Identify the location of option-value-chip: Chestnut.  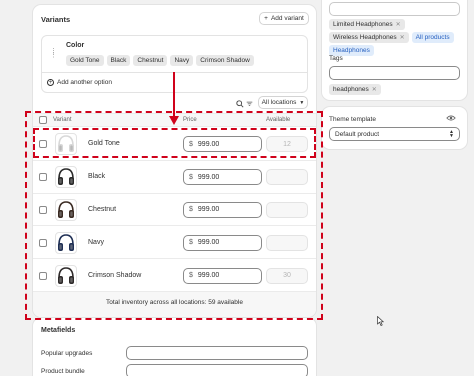
(150, 60).